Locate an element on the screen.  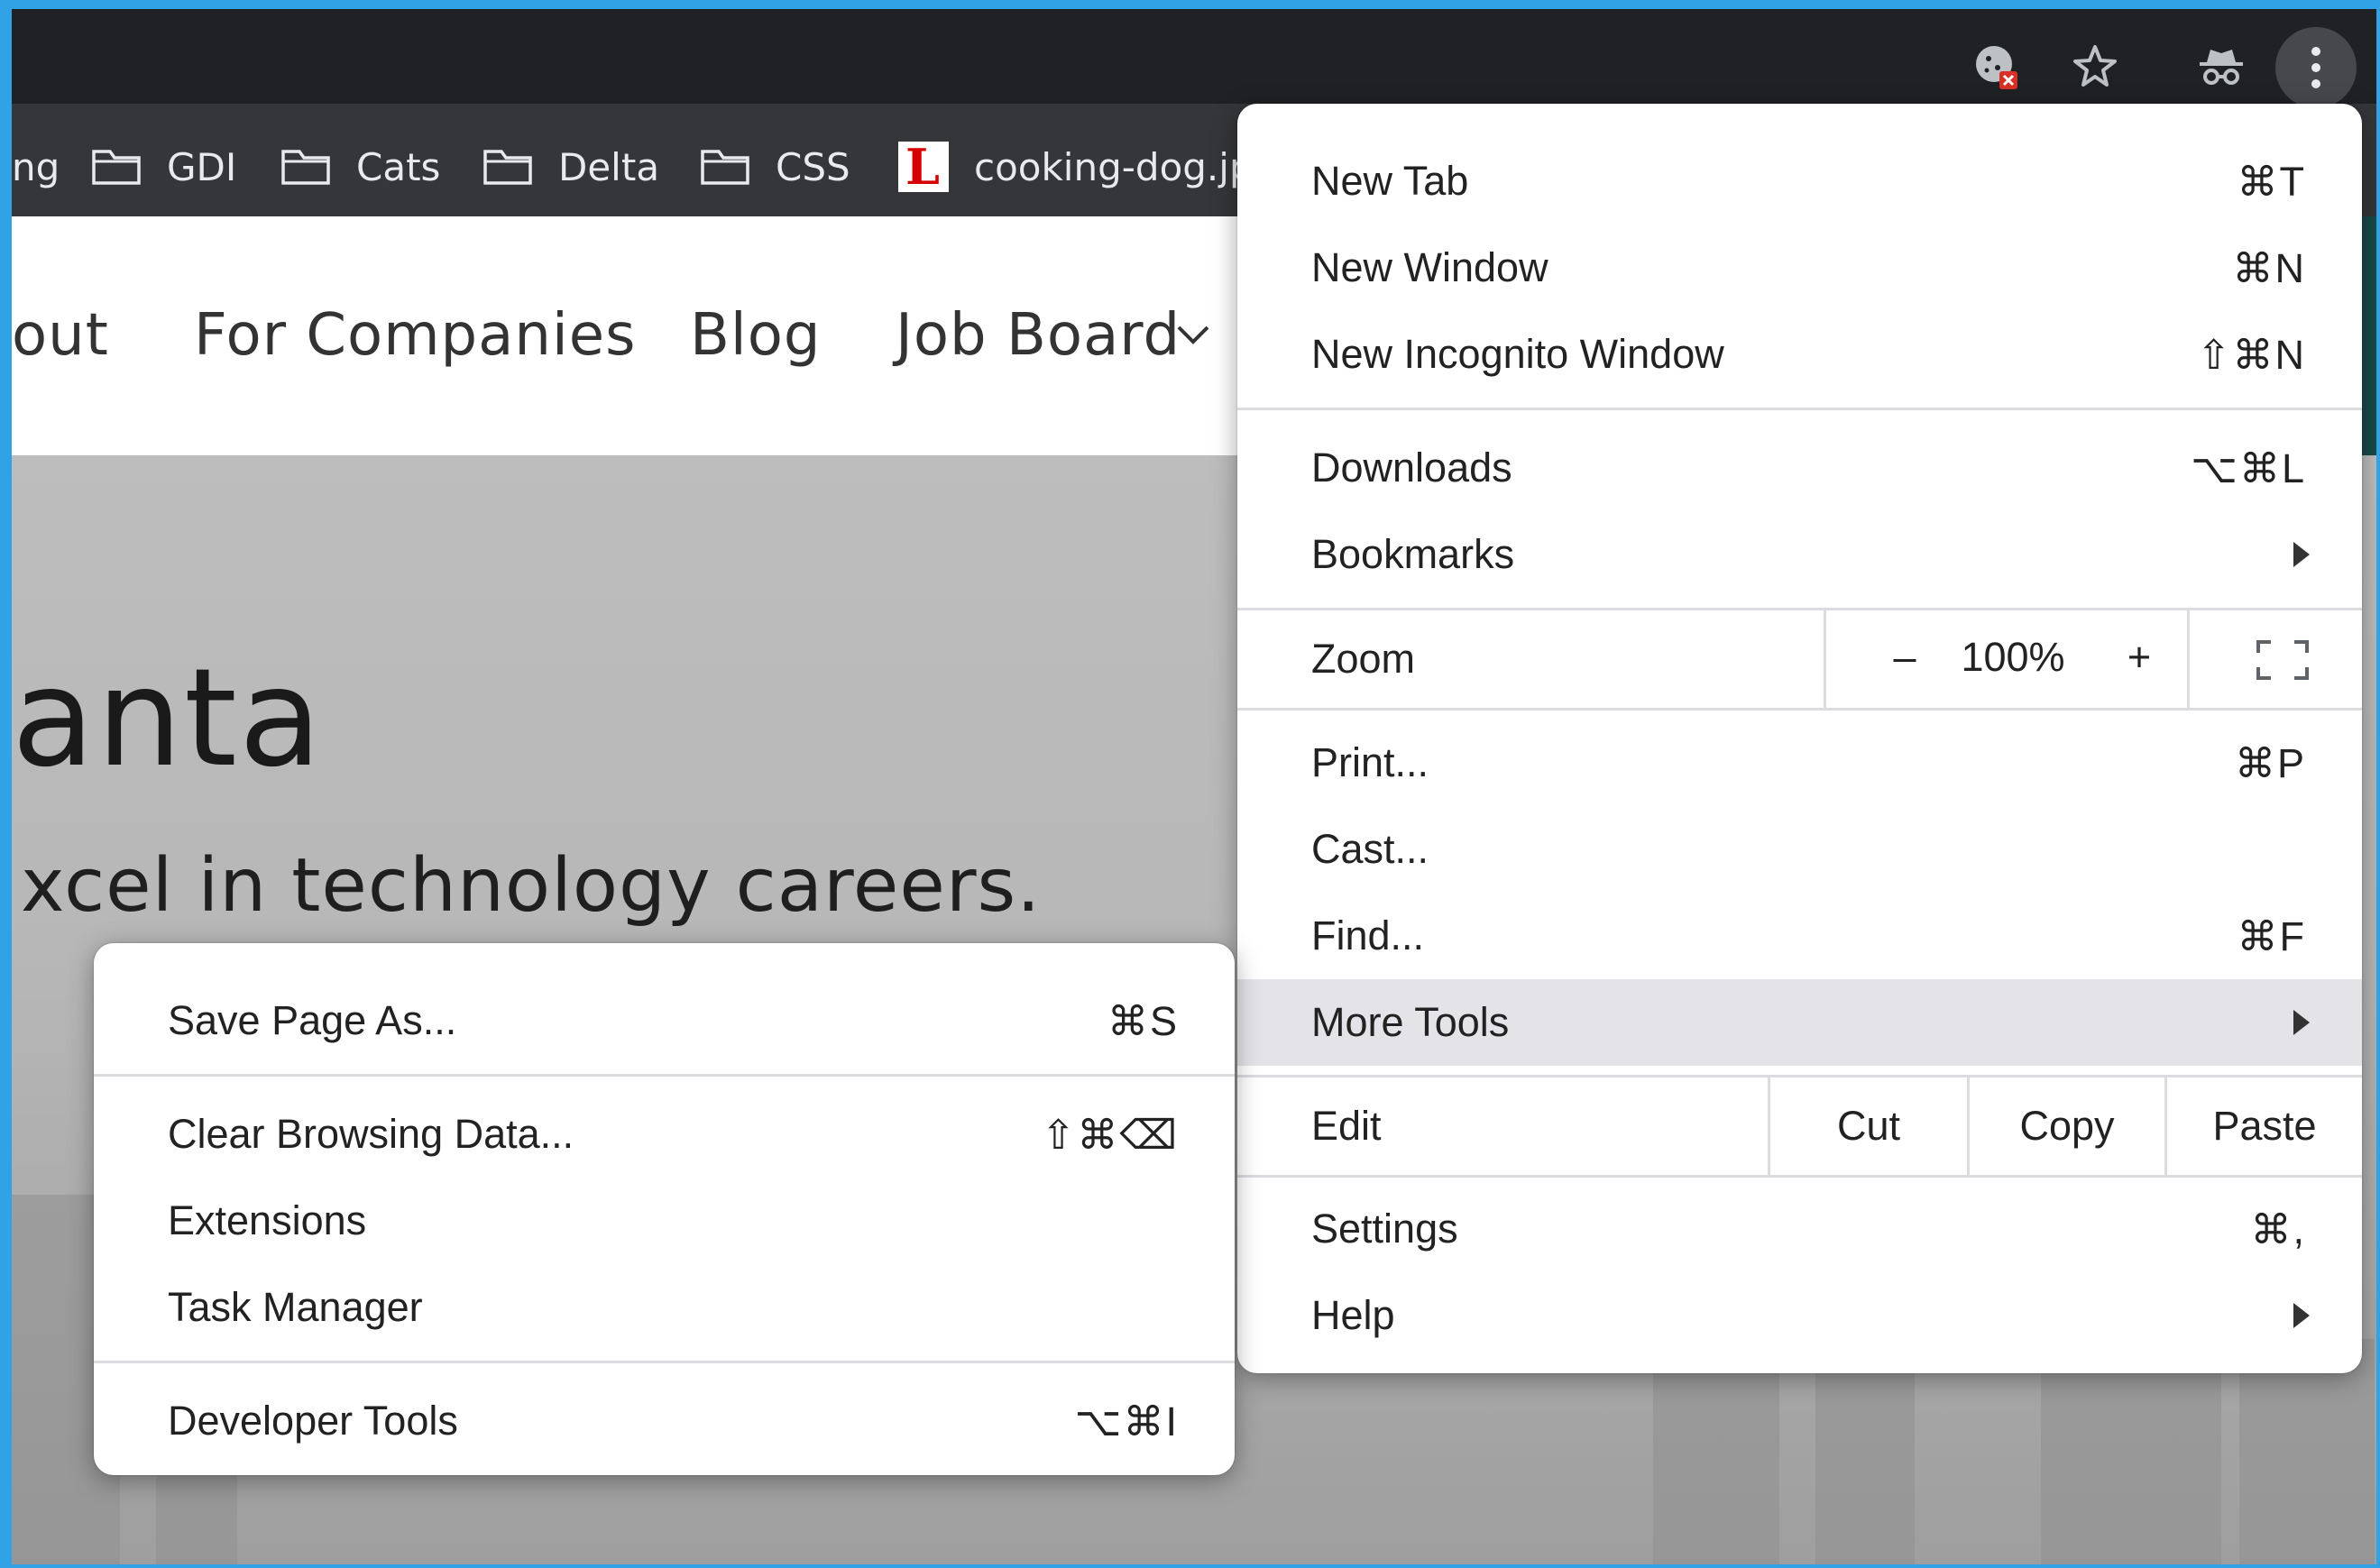
zoom-level: 100% is located at coordinates (2013, 657).